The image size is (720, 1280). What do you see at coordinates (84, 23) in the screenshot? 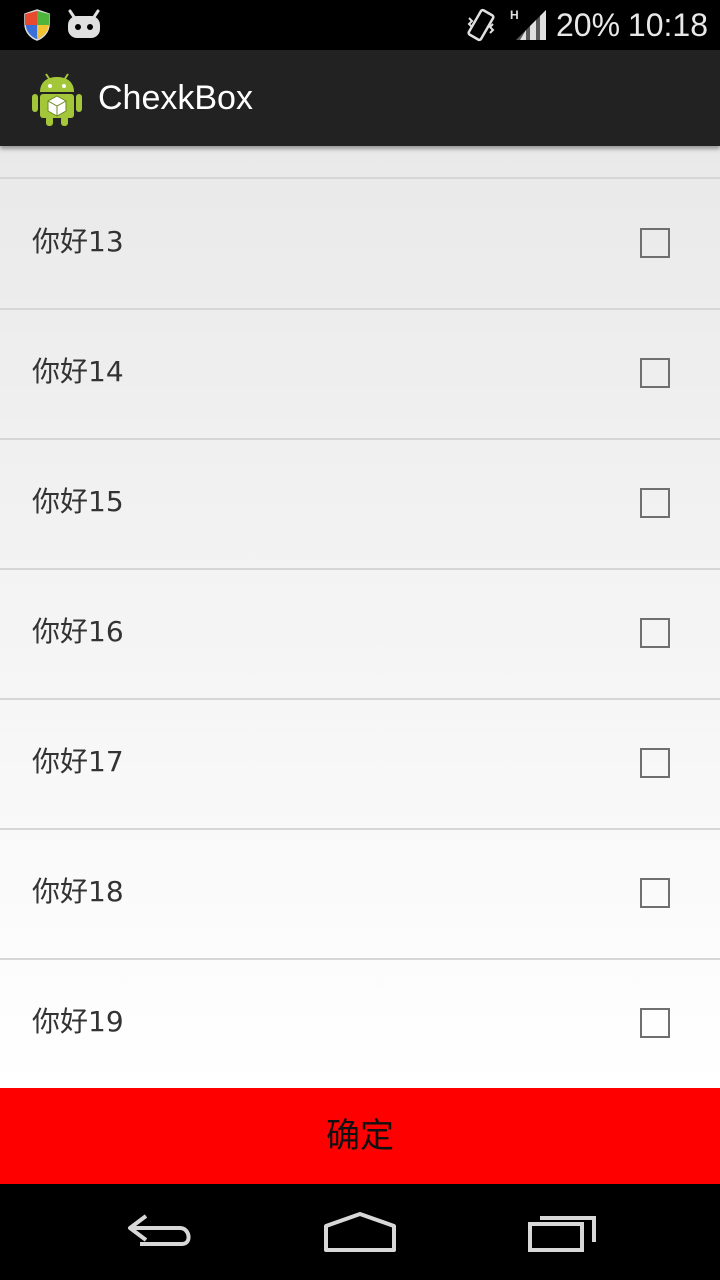
I see `cyanogen-mascot-icon` at bounding box center [84, 23].